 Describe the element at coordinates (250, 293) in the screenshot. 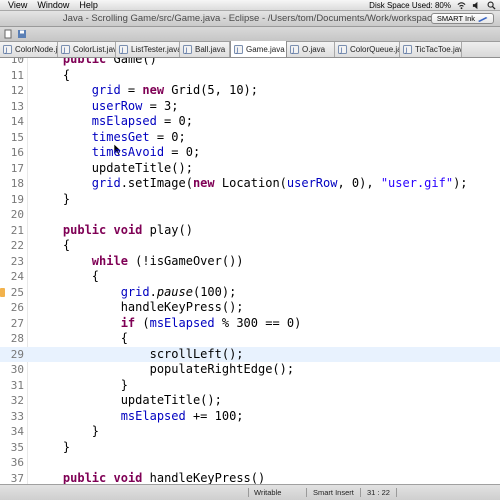

I see `code-line: 25 grid.pause(100);` at that location.